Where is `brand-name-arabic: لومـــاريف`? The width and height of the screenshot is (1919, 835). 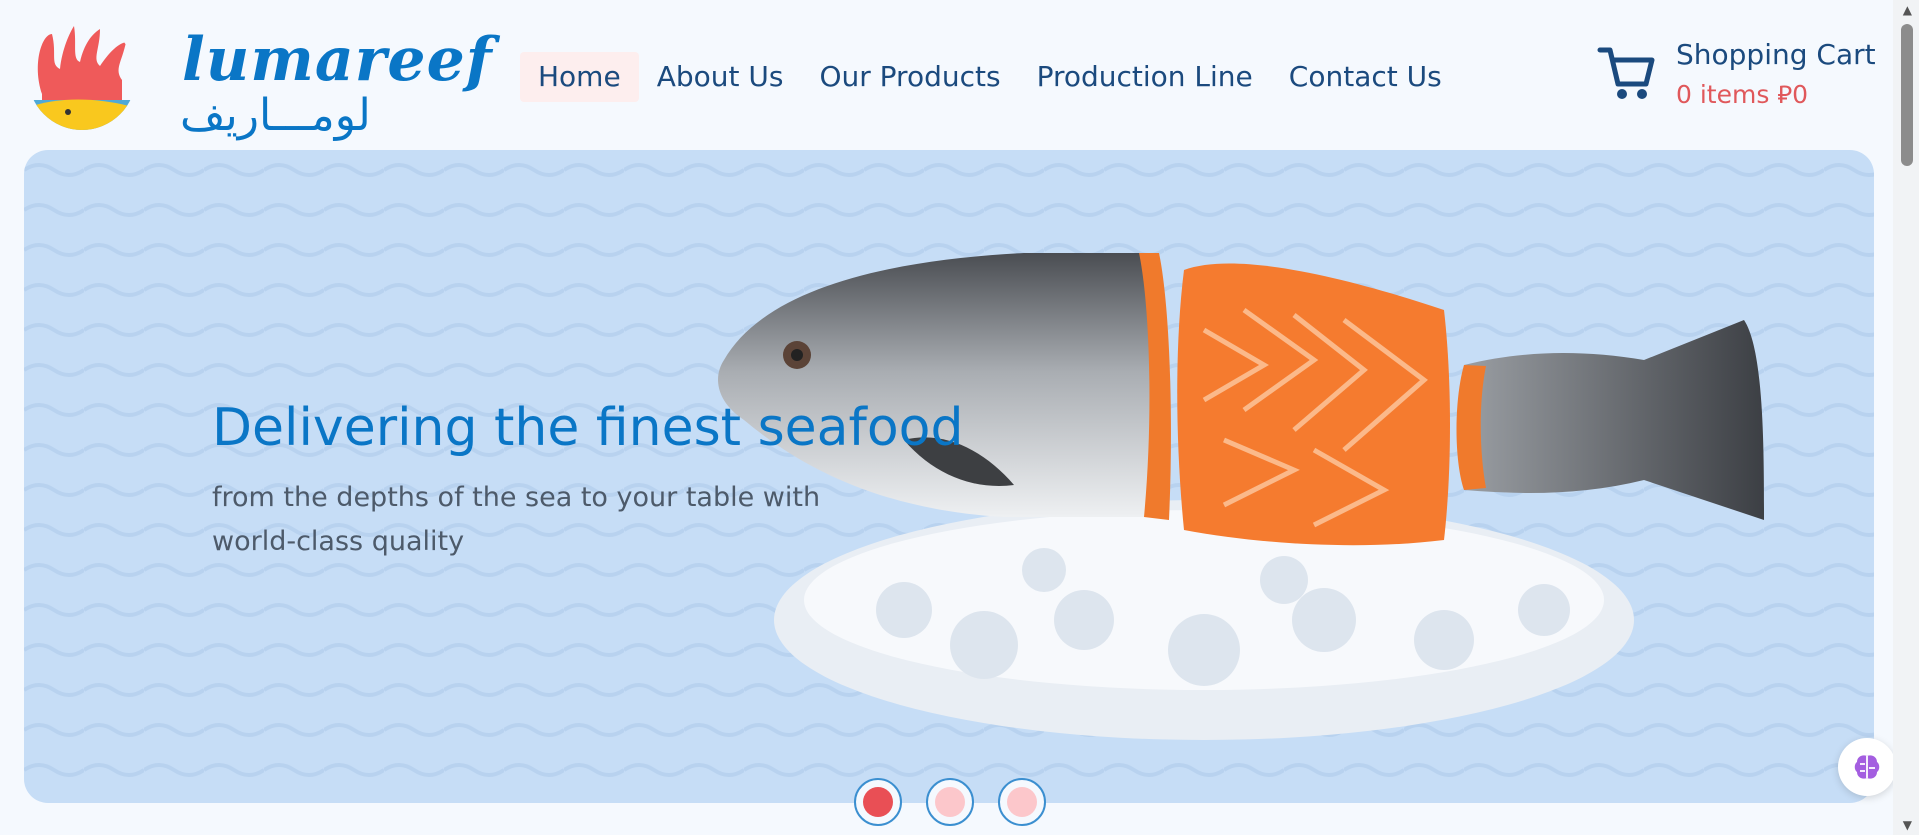
brand-name-arabic: لومـــاريف is located at coordinates (275, 115).